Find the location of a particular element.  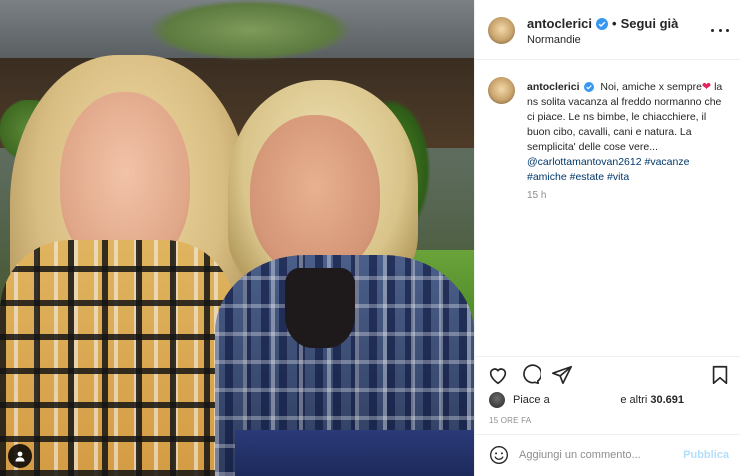

user-tag-icon is located at coordinates (20, 456).